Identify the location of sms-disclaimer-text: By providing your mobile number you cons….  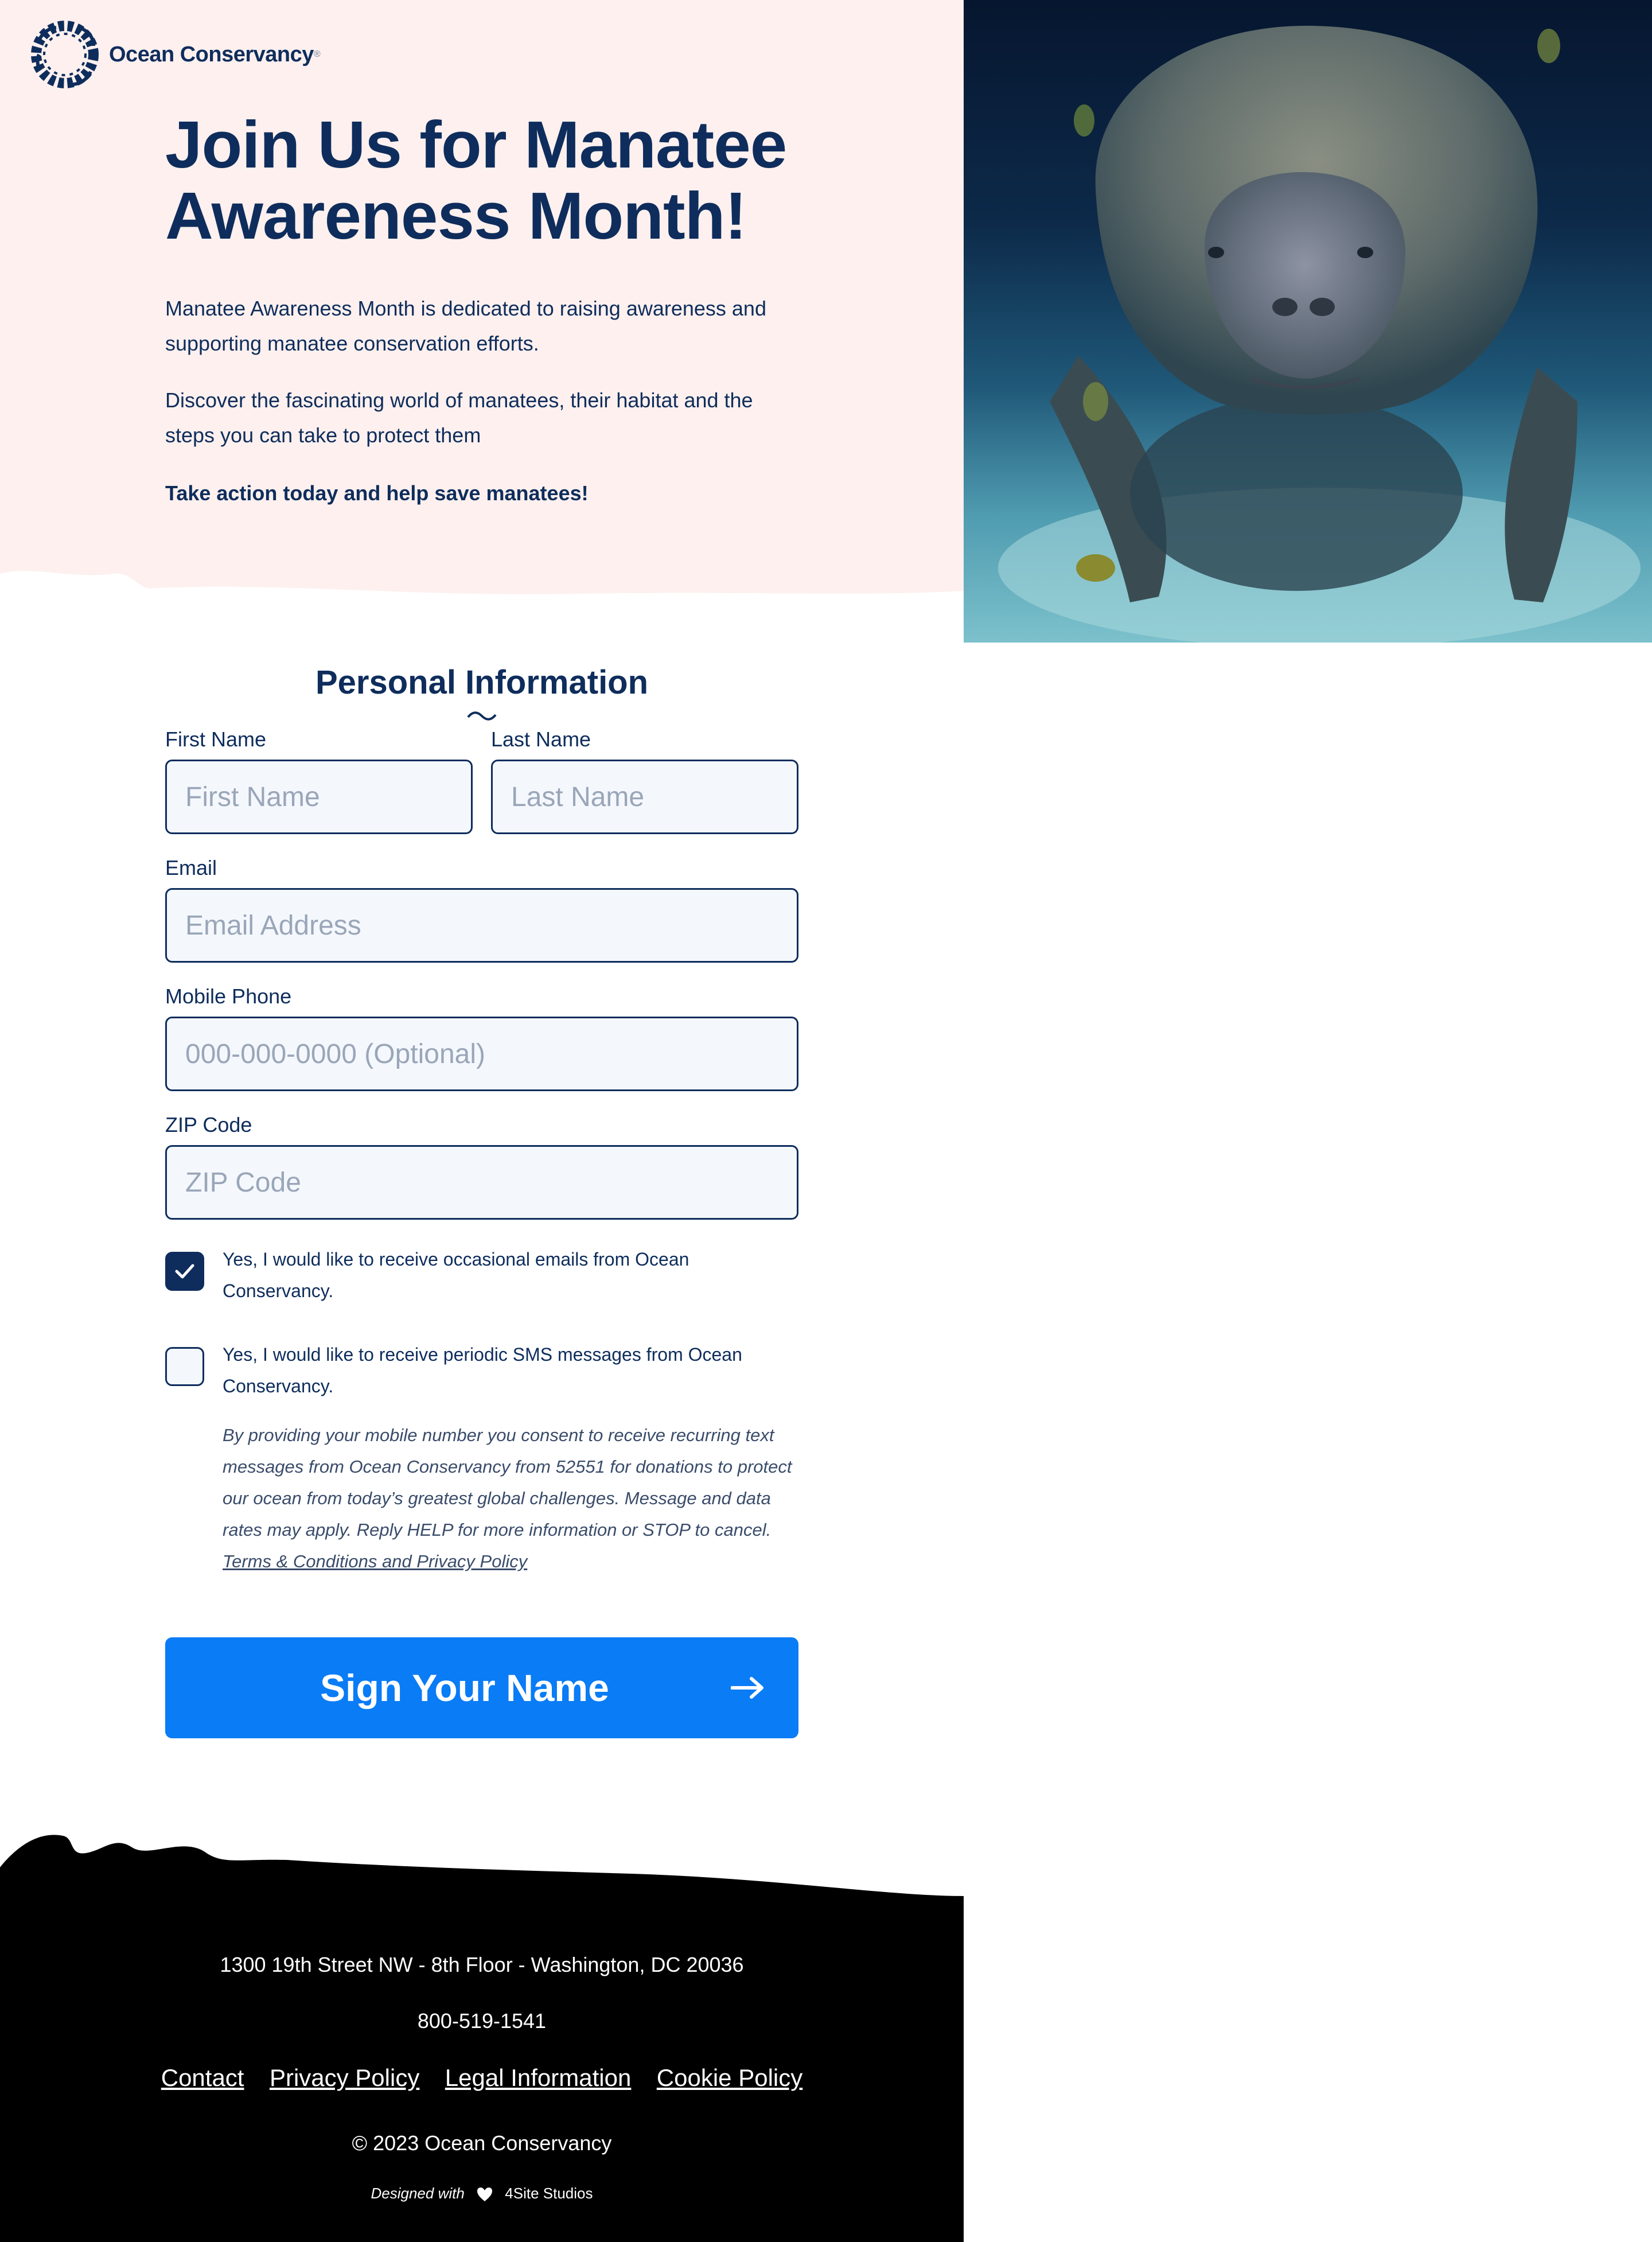
(507, 1482).